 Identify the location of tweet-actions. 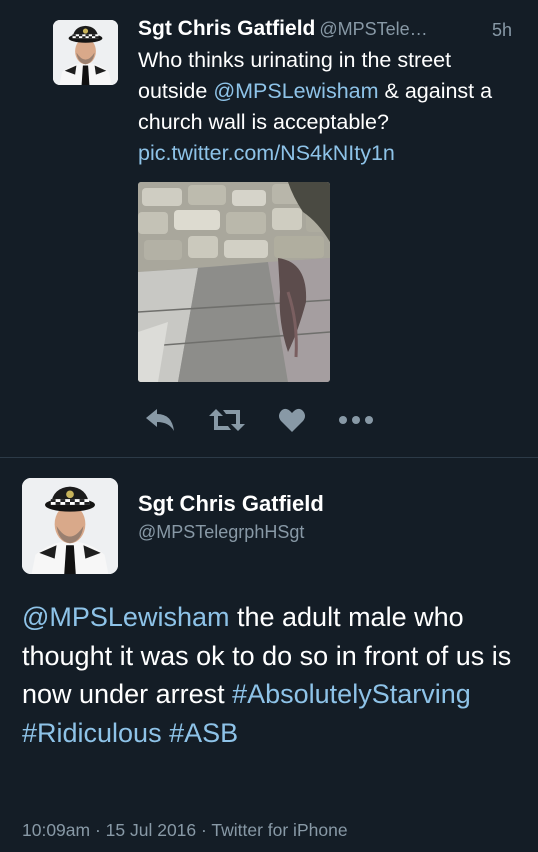
(265, 420).